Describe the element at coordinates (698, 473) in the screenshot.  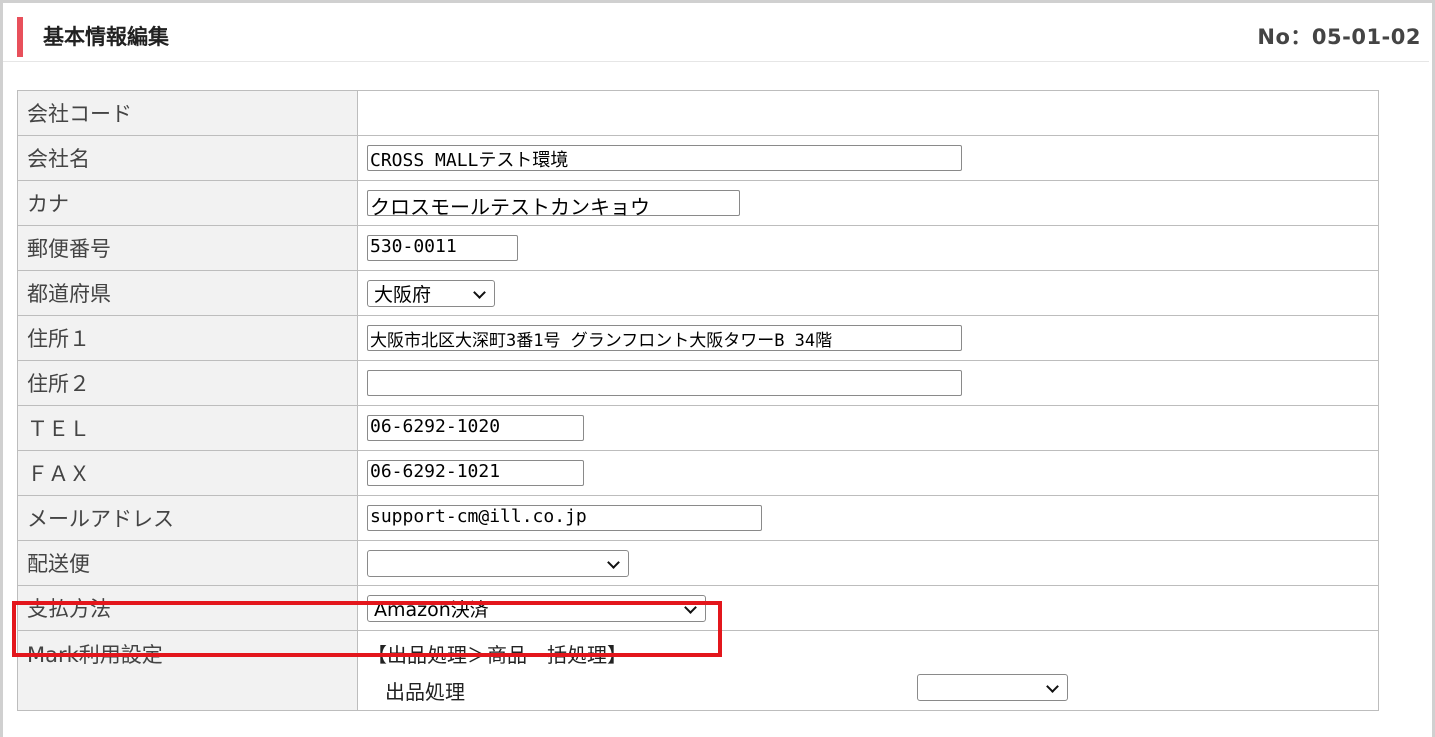
I see `row-fax: ＦＡＸ 06-6292-1021` at that location.